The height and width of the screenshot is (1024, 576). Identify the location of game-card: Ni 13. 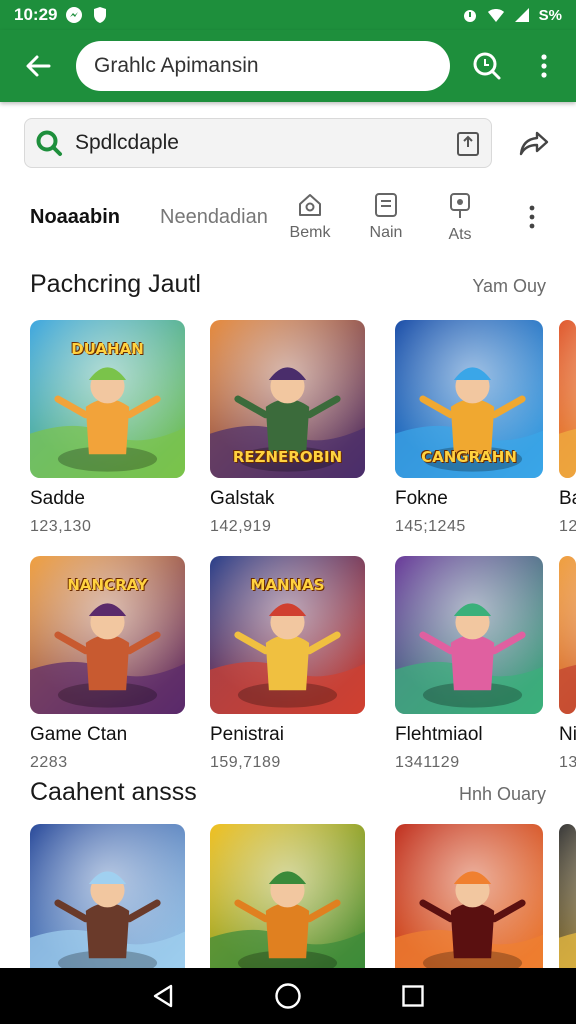
(567, 664).